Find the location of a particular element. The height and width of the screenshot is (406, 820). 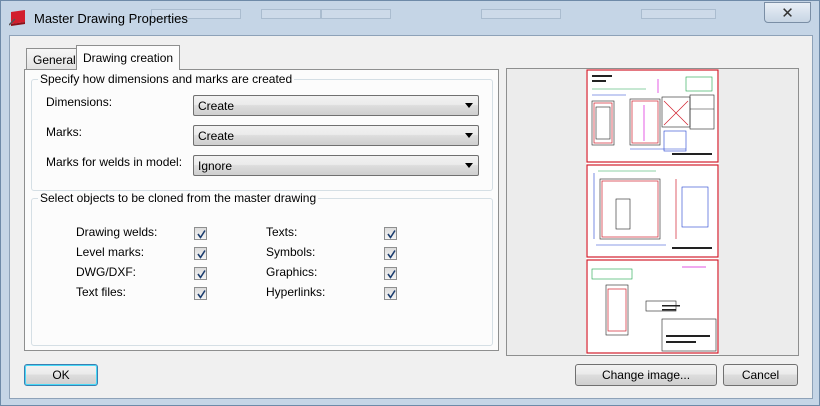

graphics-checkbox is located at coordinates (390, 273).